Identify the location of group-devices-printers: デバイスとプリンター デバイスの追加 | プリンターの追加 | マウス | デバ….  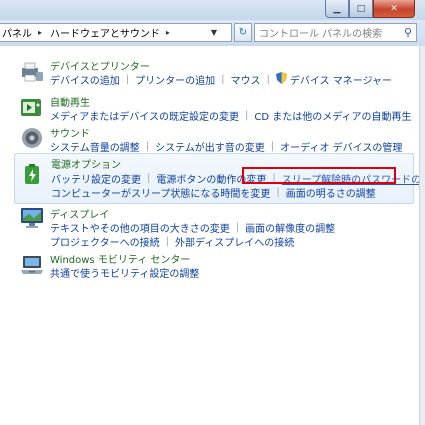
(215, 76).